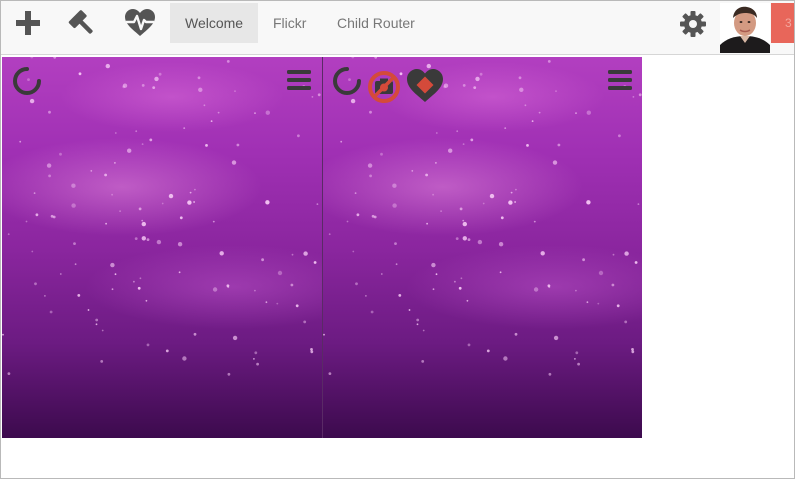 This screenshot has height=479, width=795. What do you see at coordinates (28, 23) in the screenshot?
I see `add-button` at bounding box center [28, 23].